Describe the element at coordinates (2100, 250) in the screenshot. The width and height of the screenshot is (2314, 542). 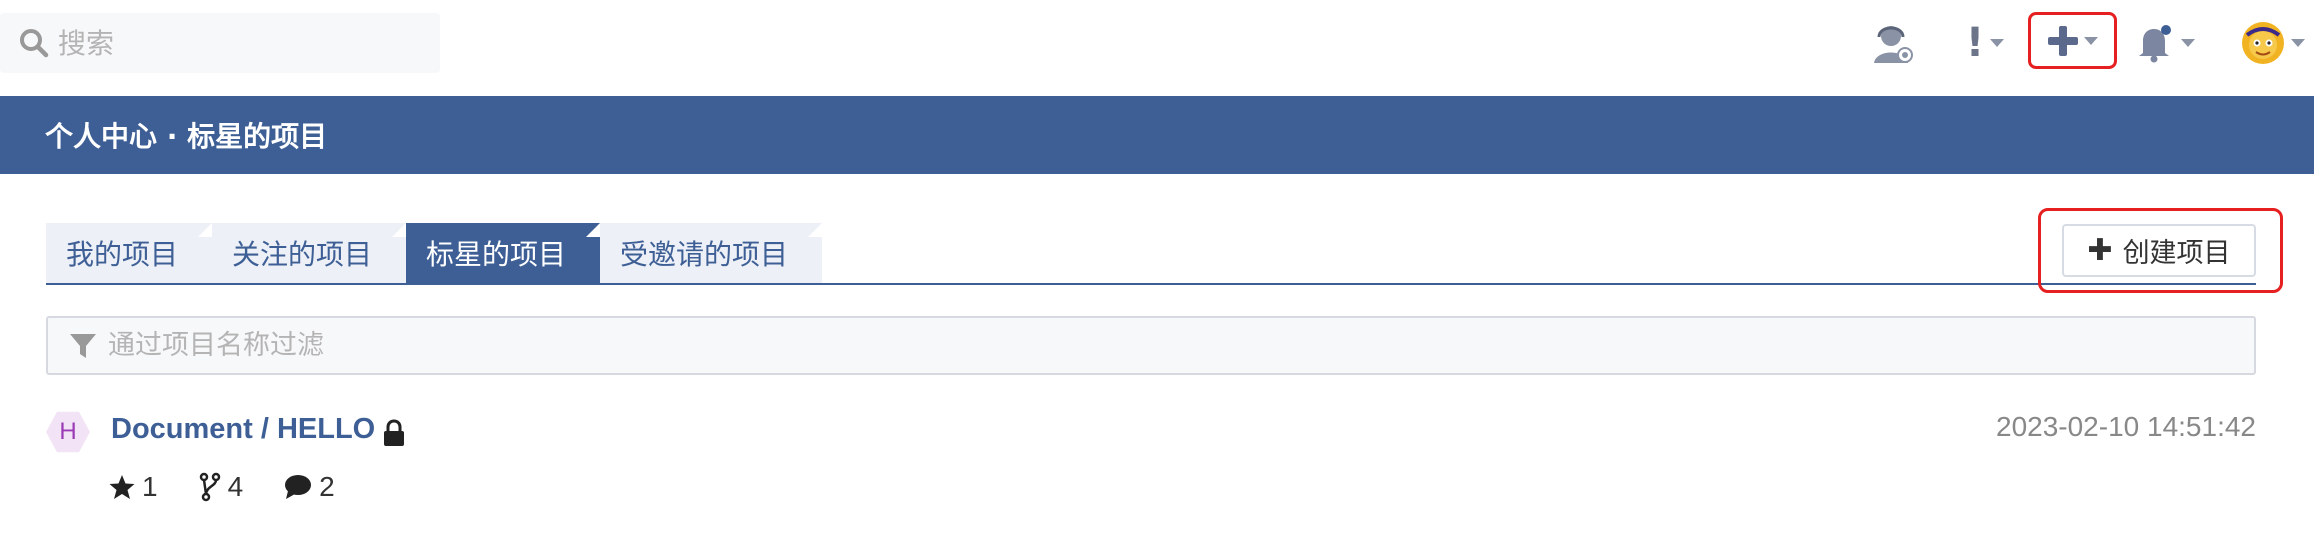
I see `plus-icon: ✚` at that location.